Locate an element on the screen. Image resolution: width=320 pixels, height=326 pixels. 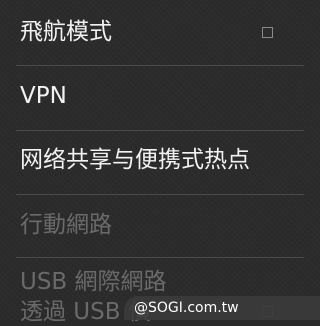
vpn-label: VPN is located at coordinates (43, 96).